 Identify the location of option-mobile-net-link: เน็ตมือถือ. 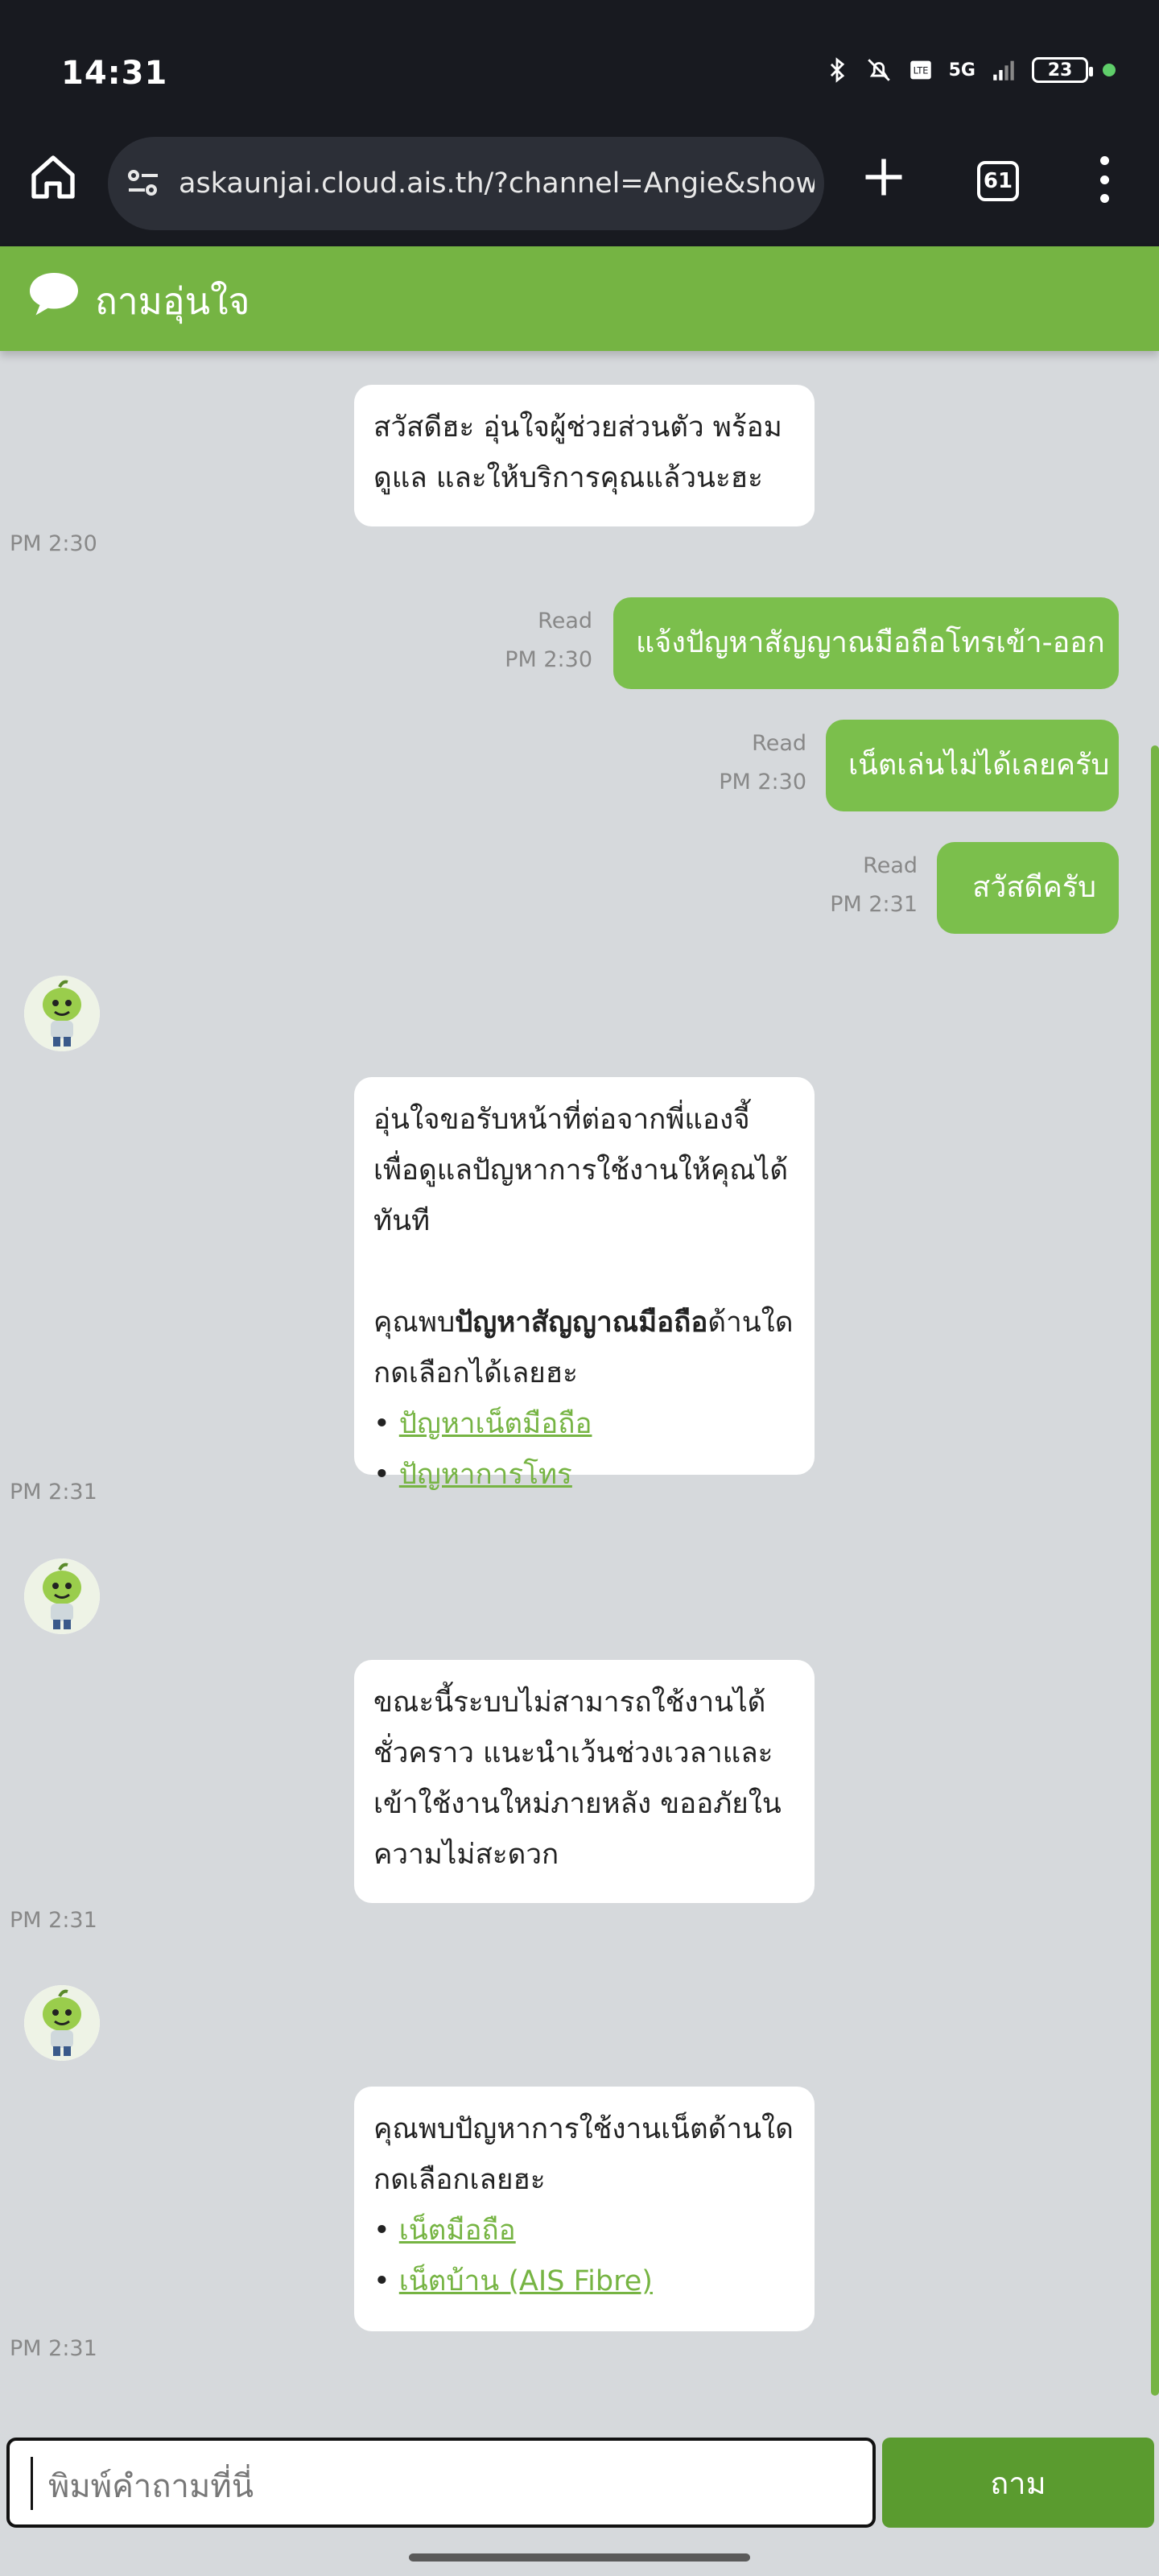
(457, 2231).